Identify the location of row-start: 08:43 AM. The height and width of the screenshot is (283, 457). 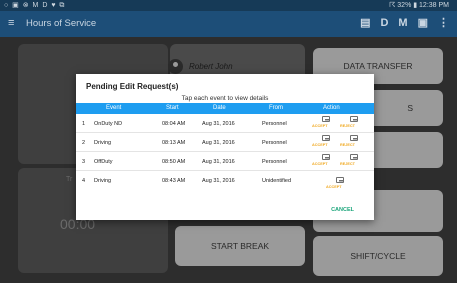
(174, 181).